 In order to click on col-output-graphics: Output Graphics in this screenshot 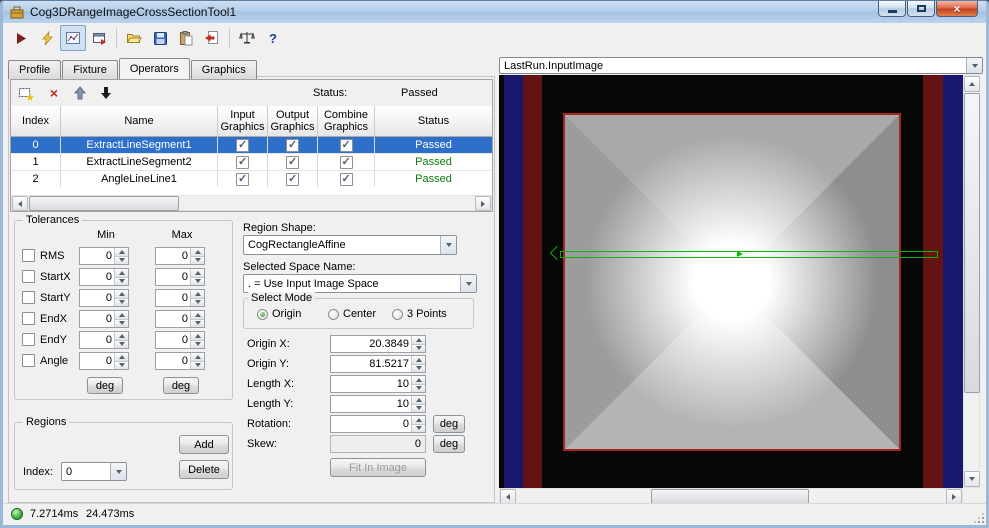, I will do `click(293, 121)`.